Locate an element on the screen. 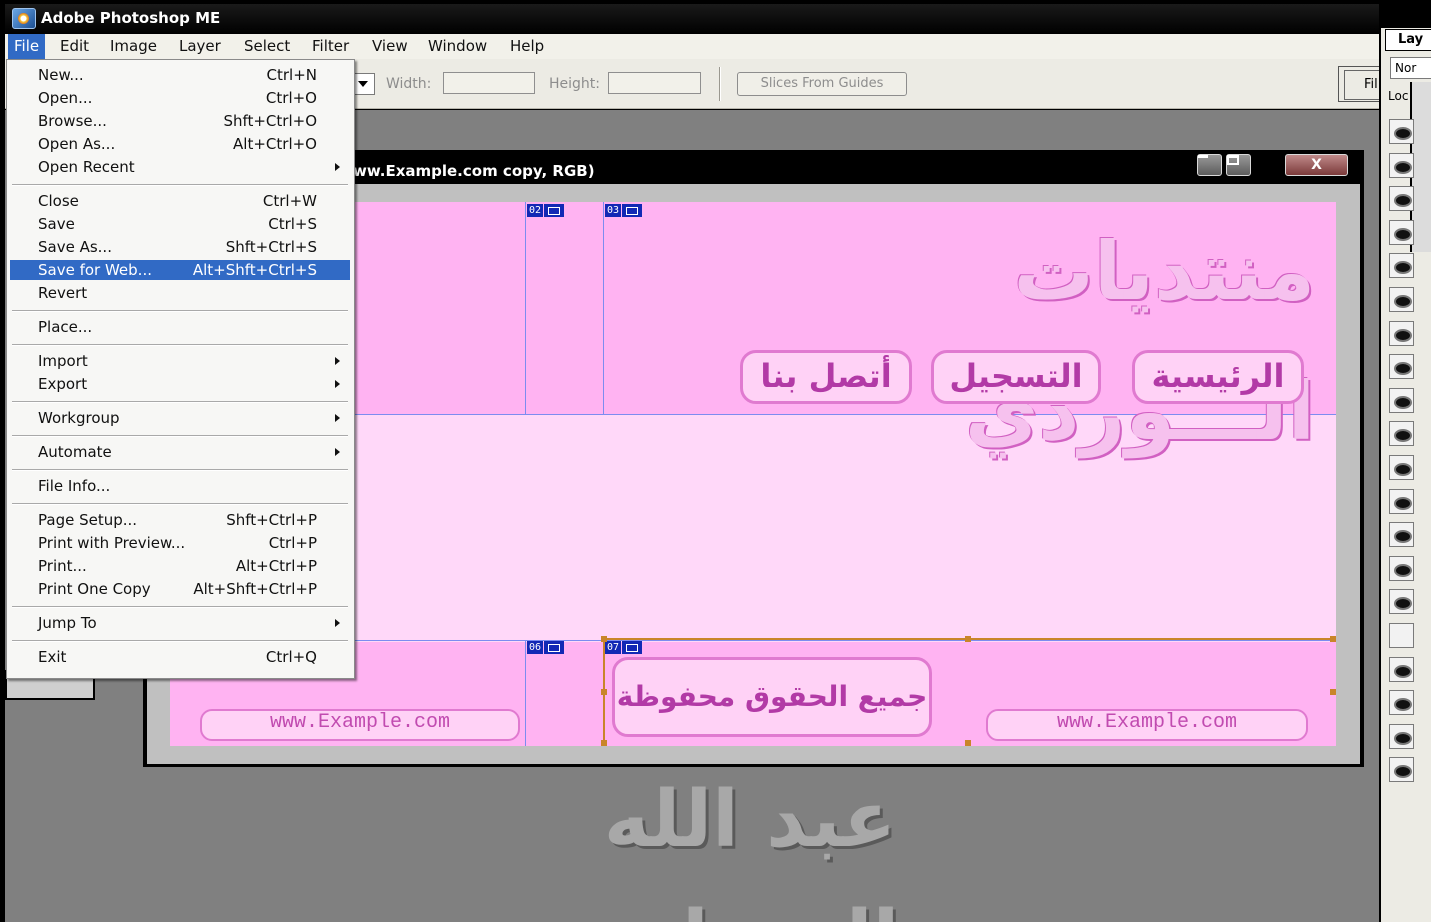 The image size is (1431, 922). close-button: X is located at coordinates (1316, 165).